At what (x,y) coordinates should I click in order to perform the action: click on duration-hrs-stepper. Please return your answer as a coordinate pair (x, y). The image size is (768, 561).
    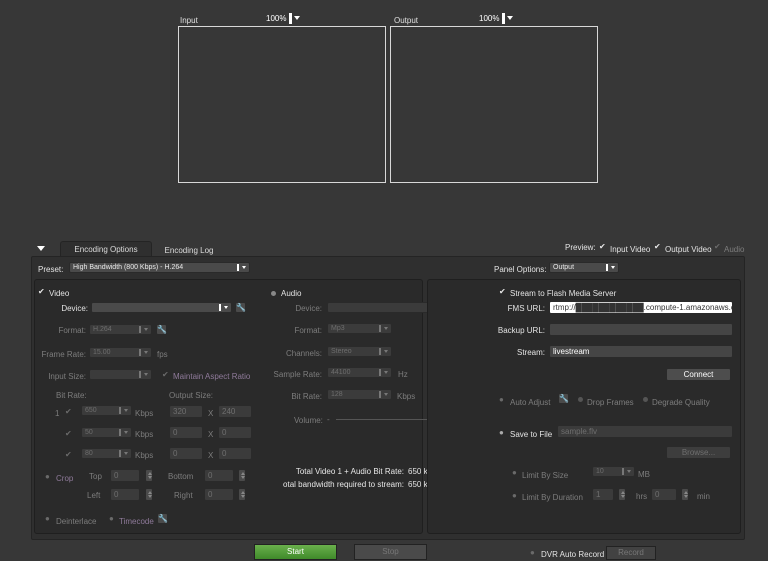
    Looking at the image, I should click on (622, 494).